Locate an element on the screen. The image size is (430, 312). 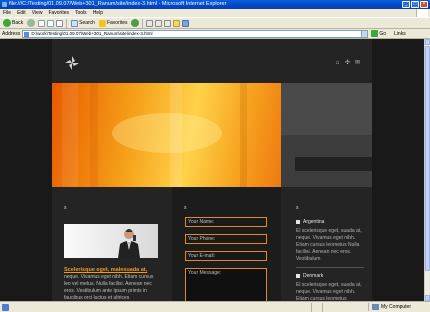
edit-icon is located at coordinates (167, 23).